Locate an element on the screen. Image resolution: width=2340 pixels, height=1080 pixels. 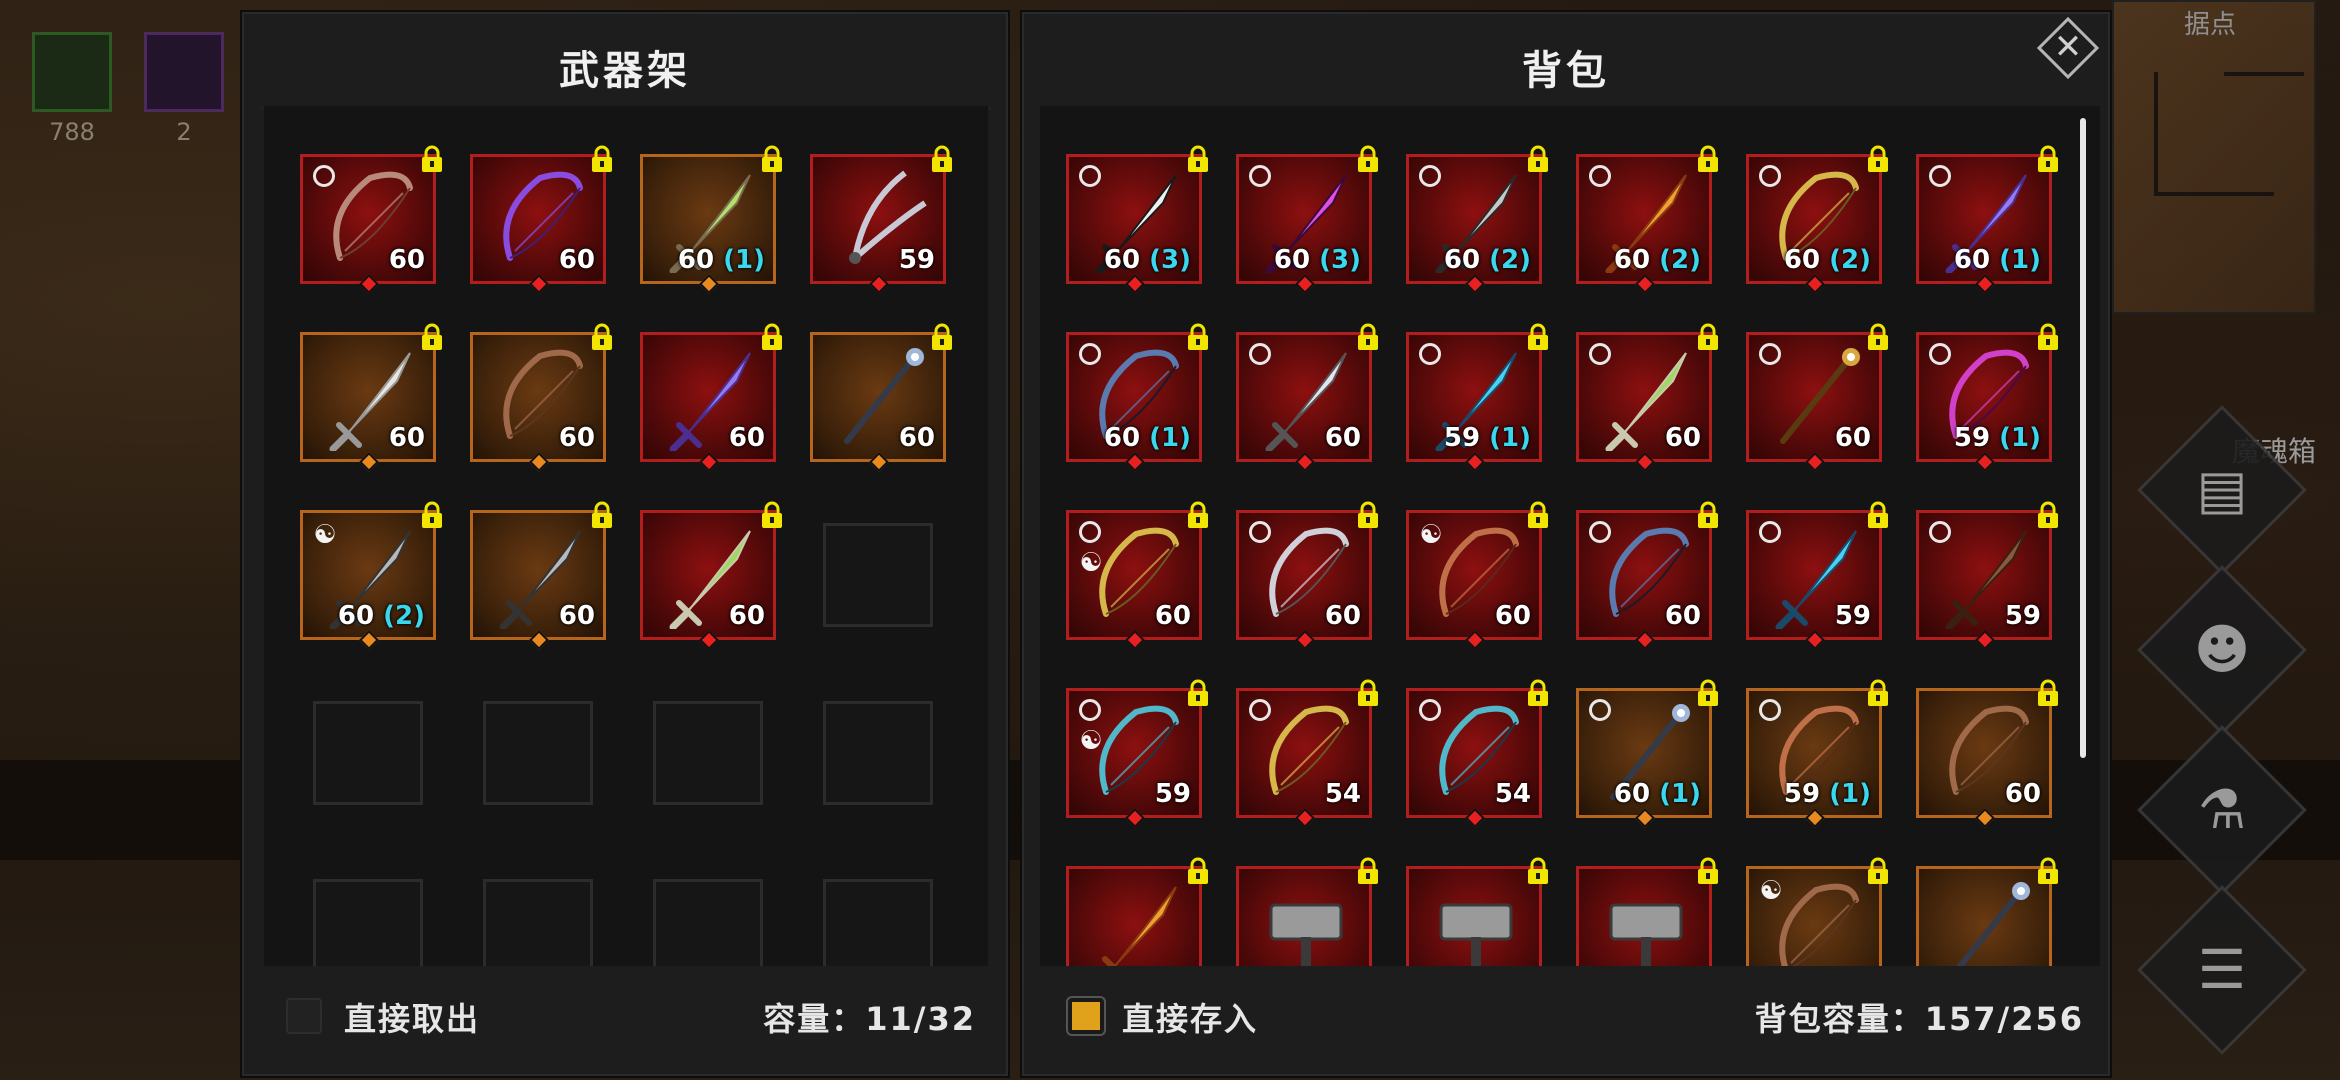
bag-item-slot: ☯ 59 is located at coordinates (1137, 753).